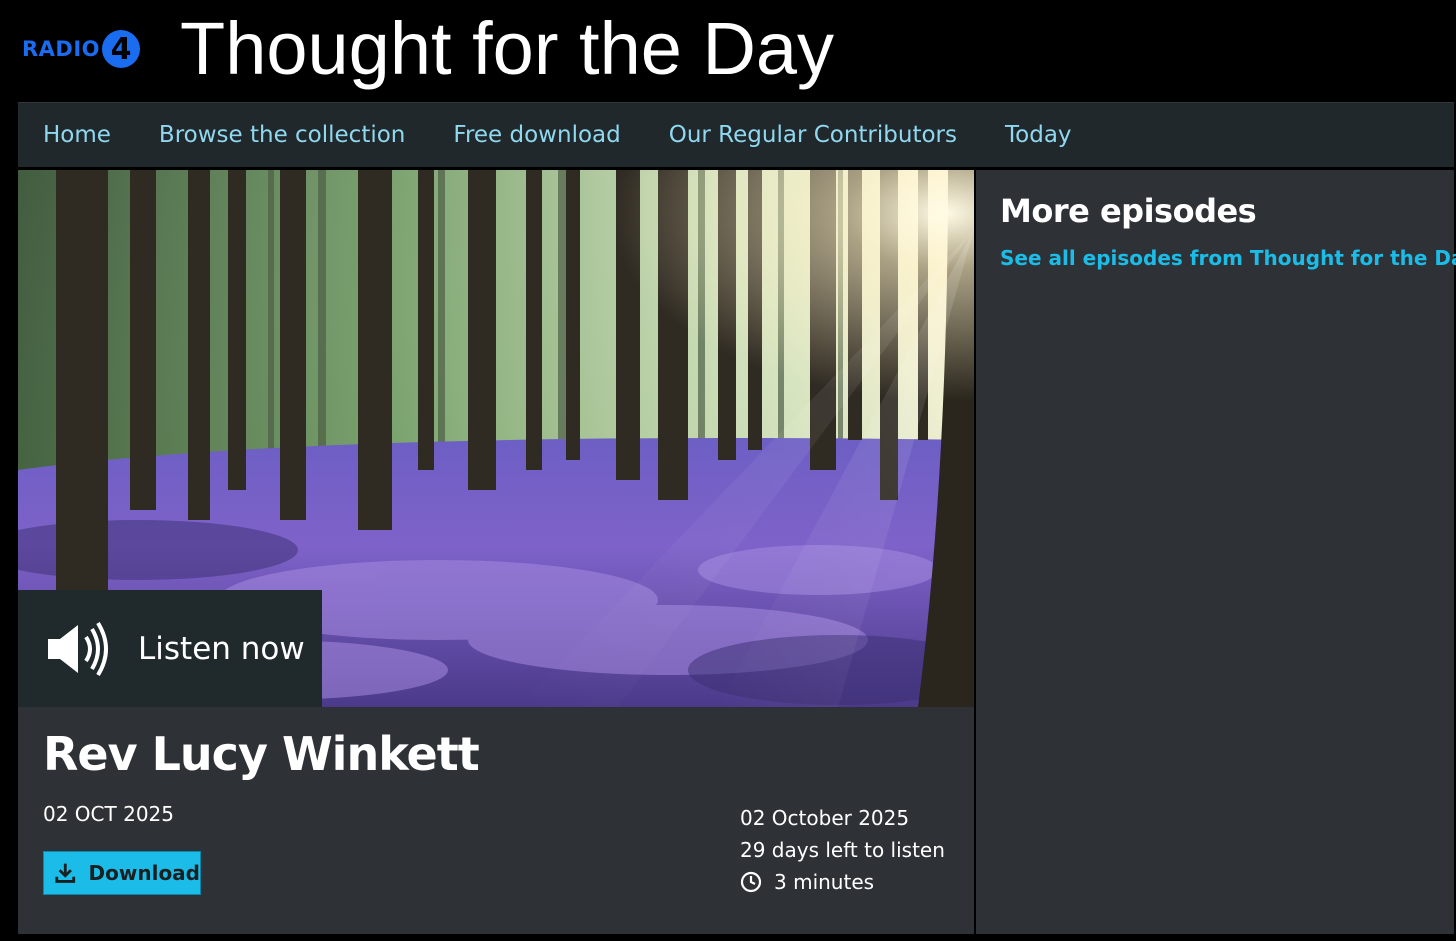  I want to click on nav-item-browse-collection: Browse the collection, so click(282, 135).